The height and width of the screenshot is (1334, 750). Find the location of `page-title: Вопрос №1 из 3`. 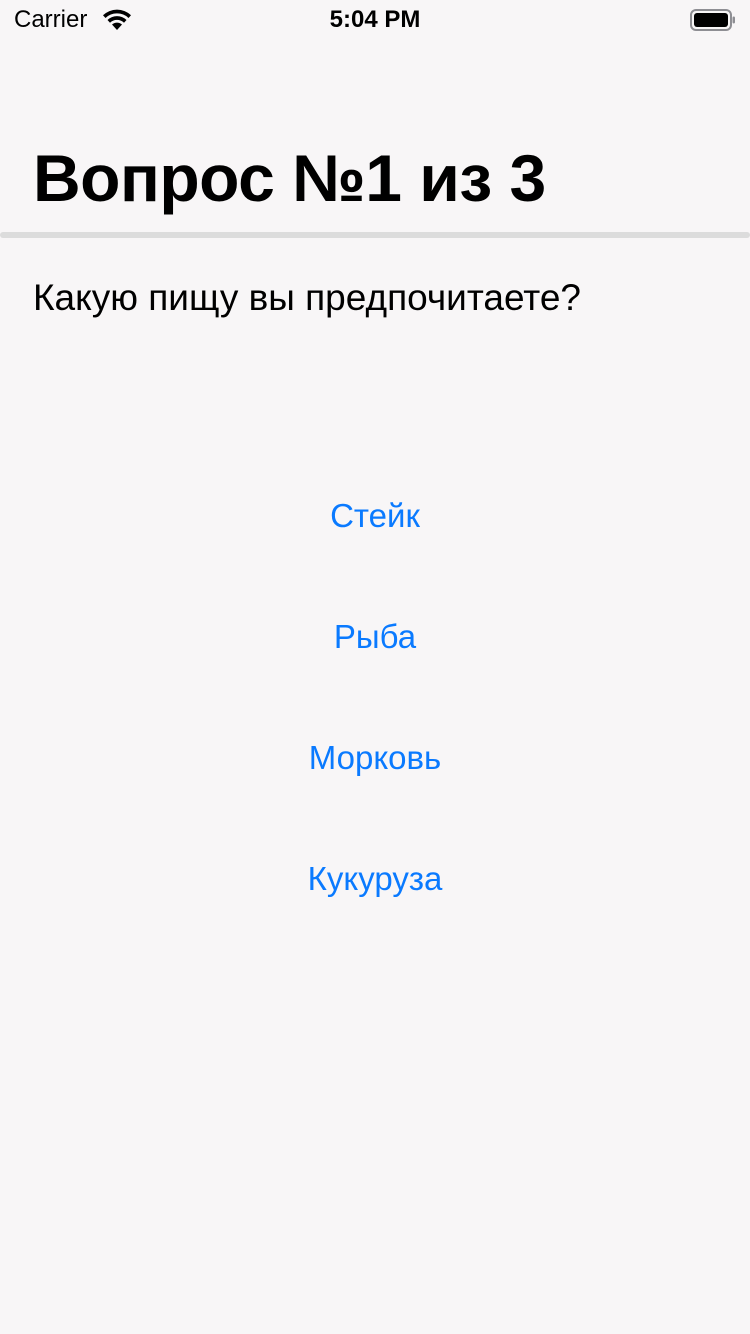

page-title: Вопрос №1 из 3 is located at coordinates (289, 178).